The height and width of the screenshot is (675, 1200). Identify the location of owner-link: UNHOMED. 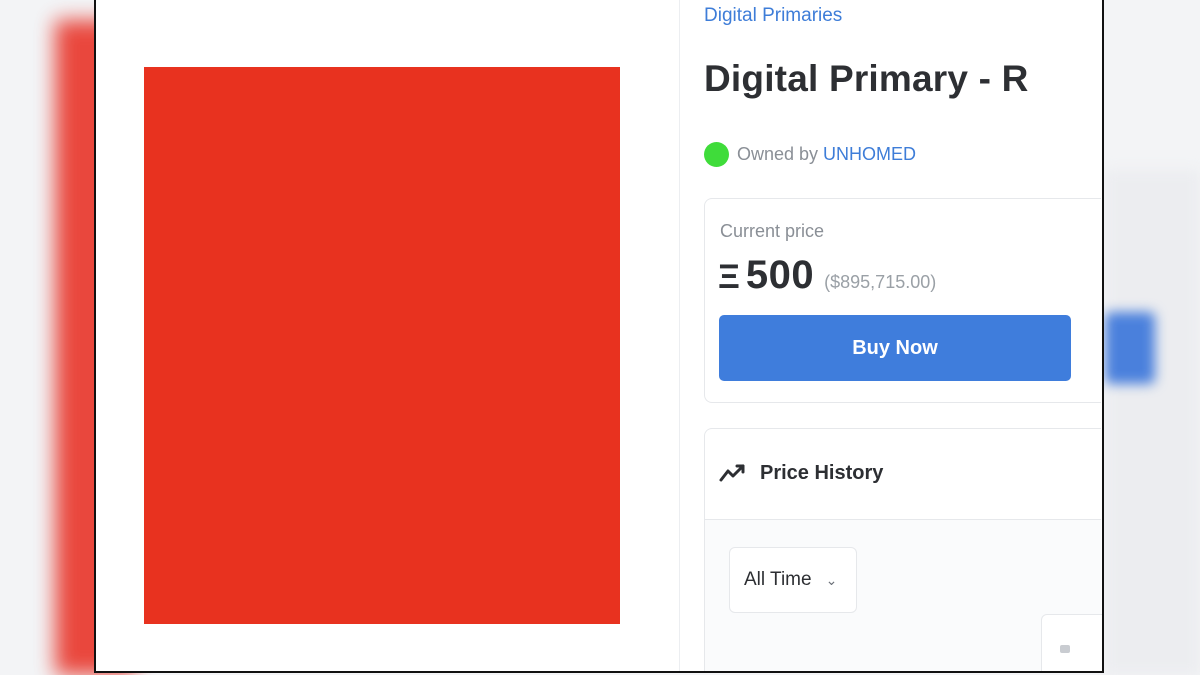
(869, 154).